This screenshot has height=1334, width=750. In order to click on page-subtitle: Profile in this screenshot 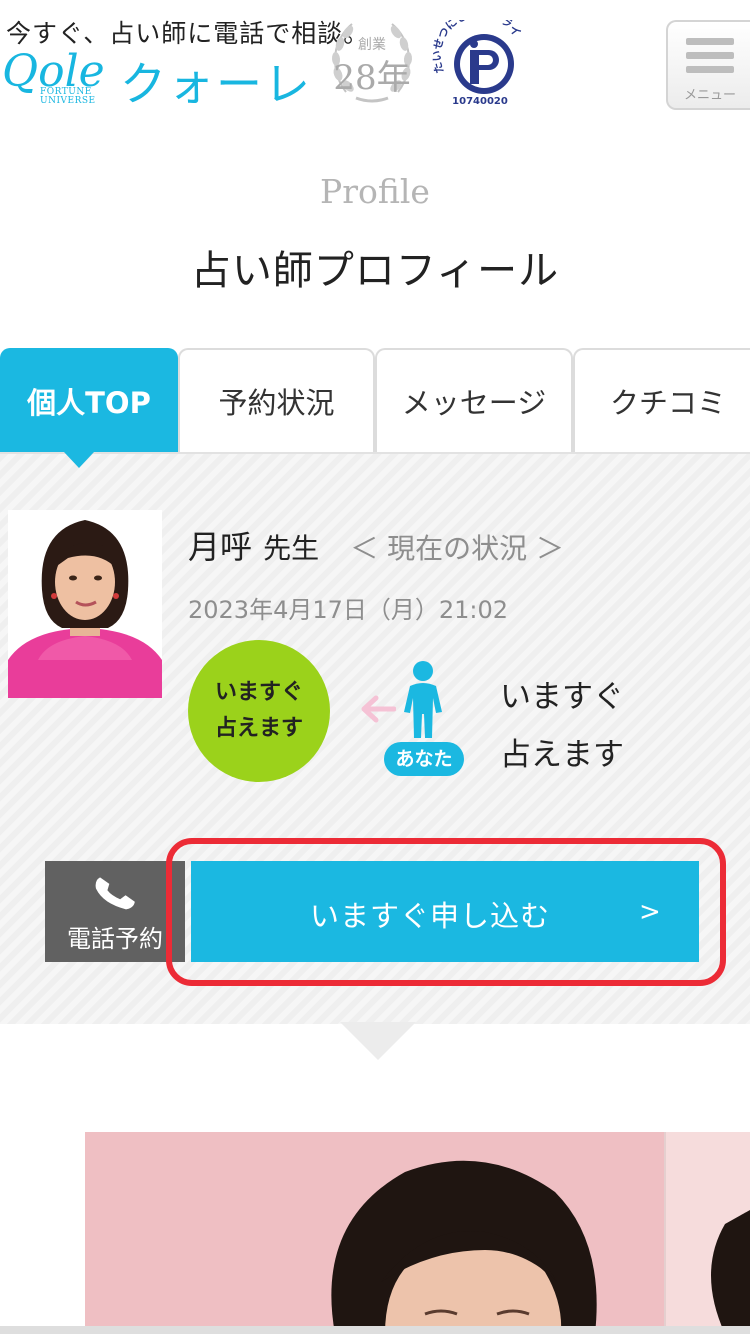, I will do `click(375, 191)`.